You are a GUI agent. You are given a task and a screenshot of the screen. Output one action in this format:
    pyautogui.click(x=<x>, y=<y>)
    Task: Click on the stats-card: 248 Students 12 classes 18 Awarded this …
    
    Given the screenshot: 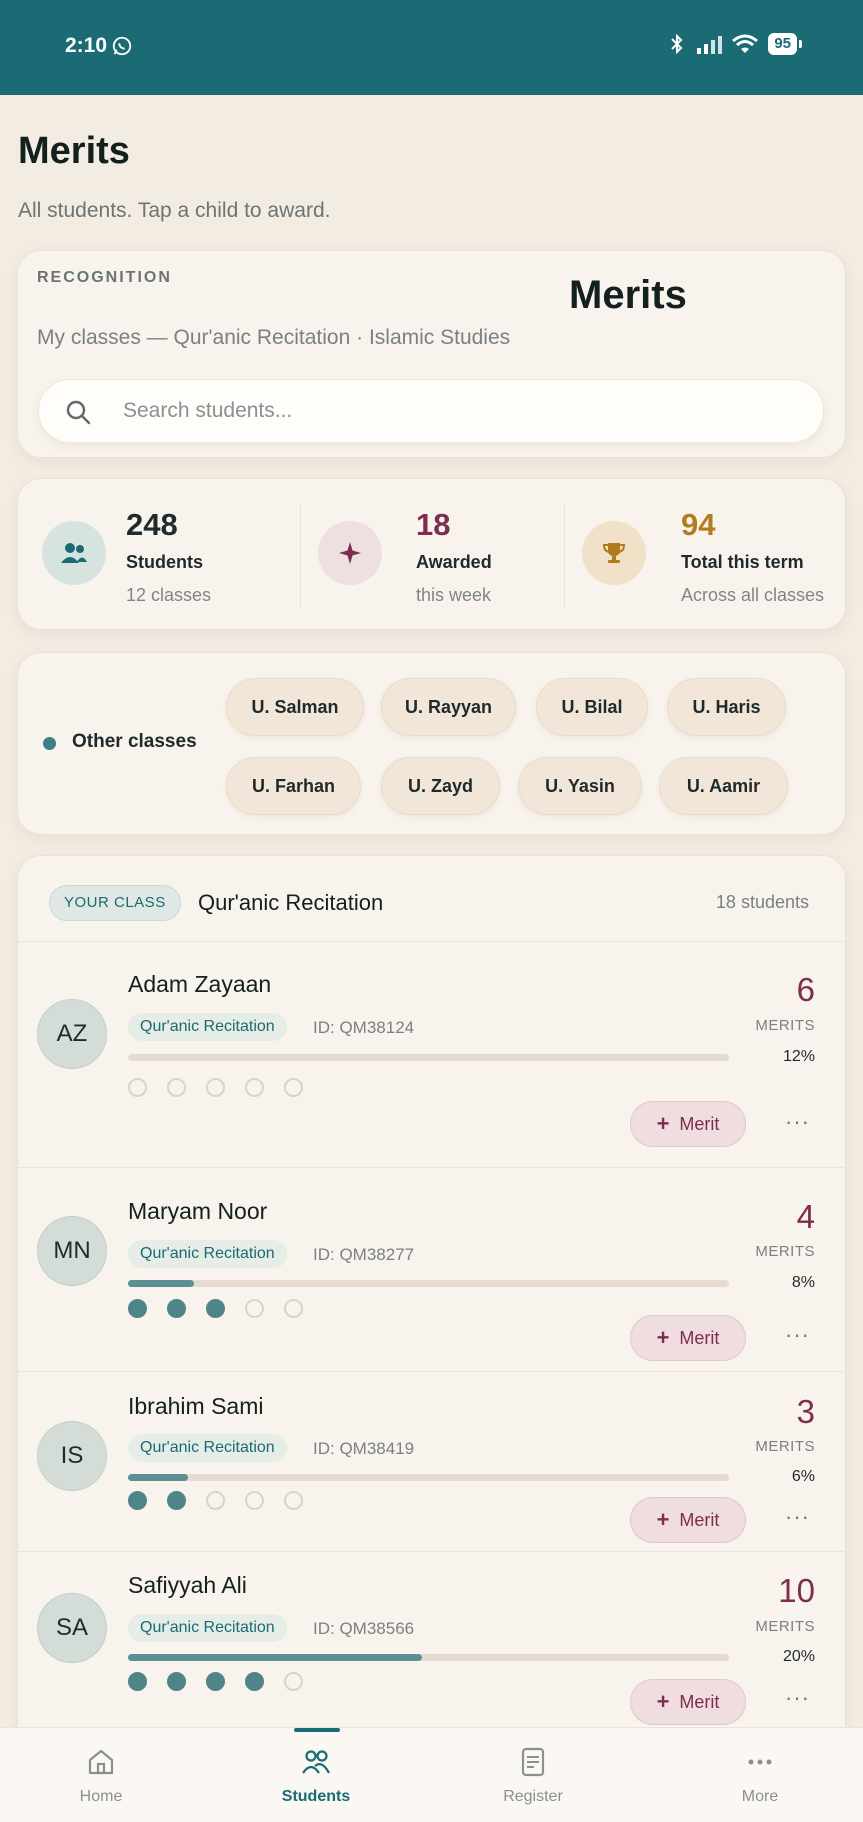 What is the action you would take?
    pyautogui.click(x=431, y=554)
    